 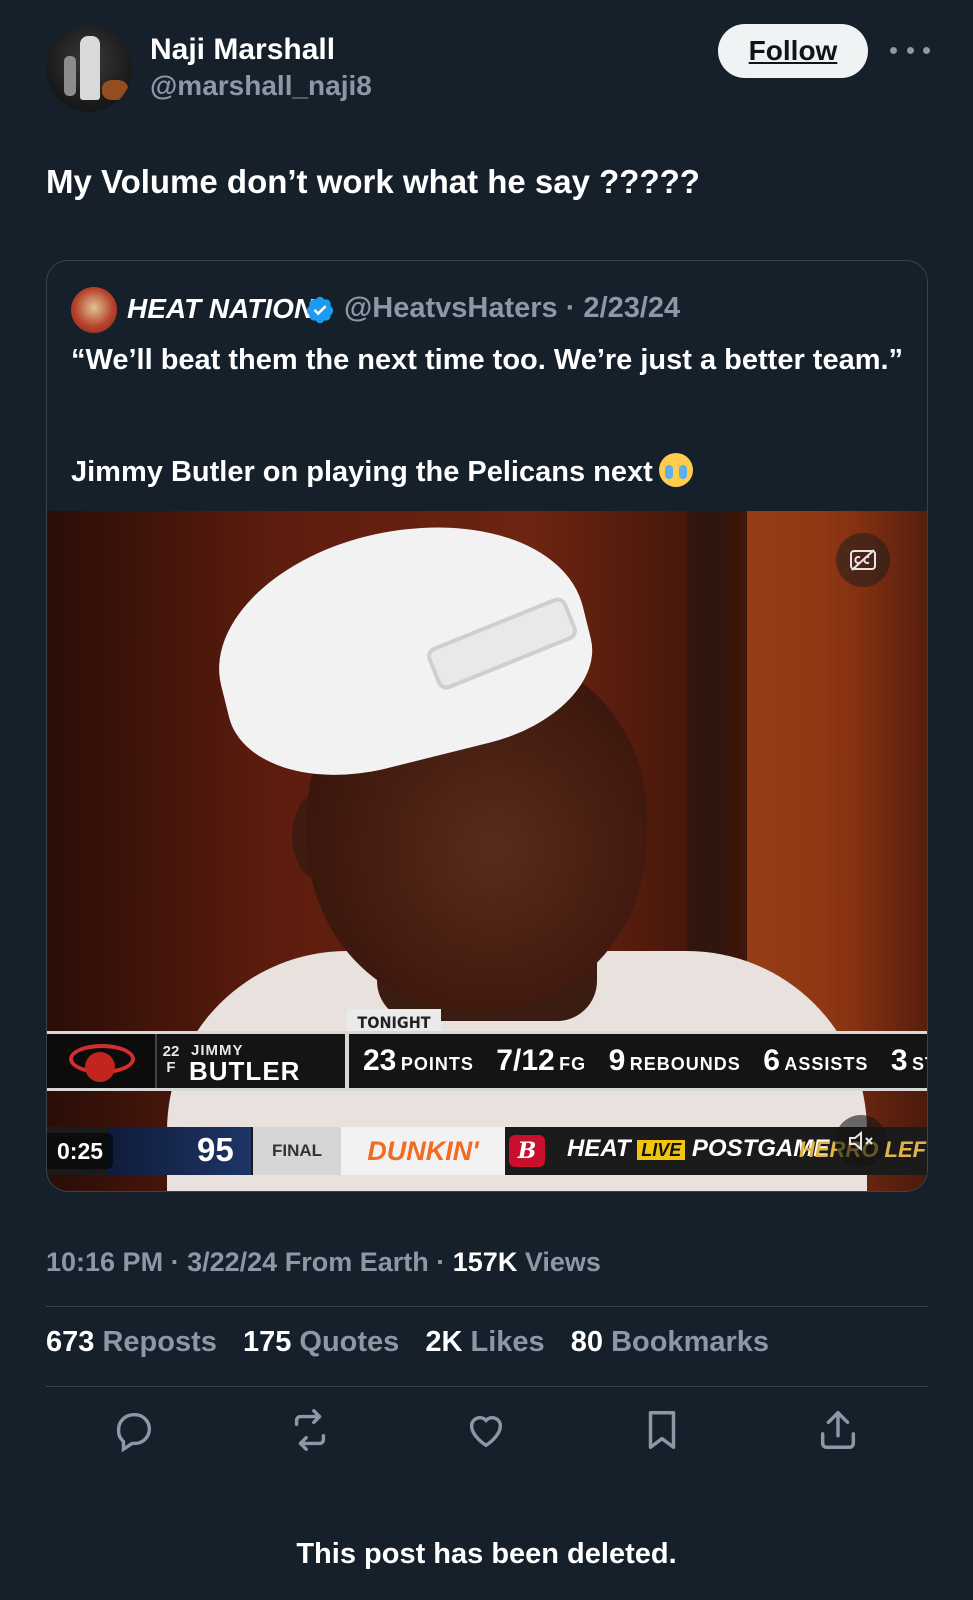 I want to click on author-display-name: Naji Marshall, so click(x=242, y=50).